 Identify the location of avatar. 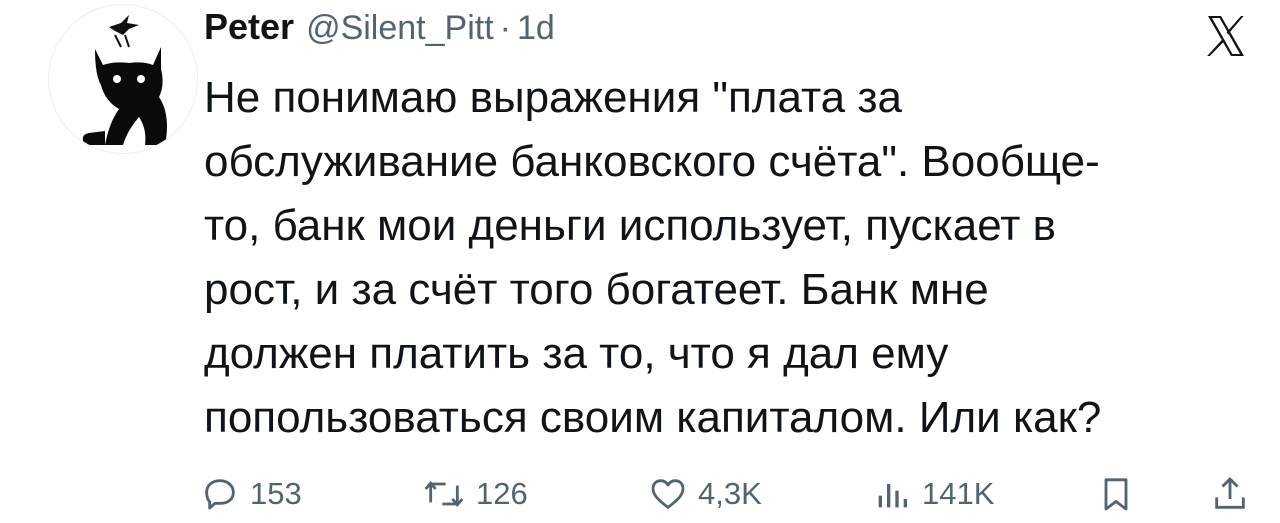
(123, 79).